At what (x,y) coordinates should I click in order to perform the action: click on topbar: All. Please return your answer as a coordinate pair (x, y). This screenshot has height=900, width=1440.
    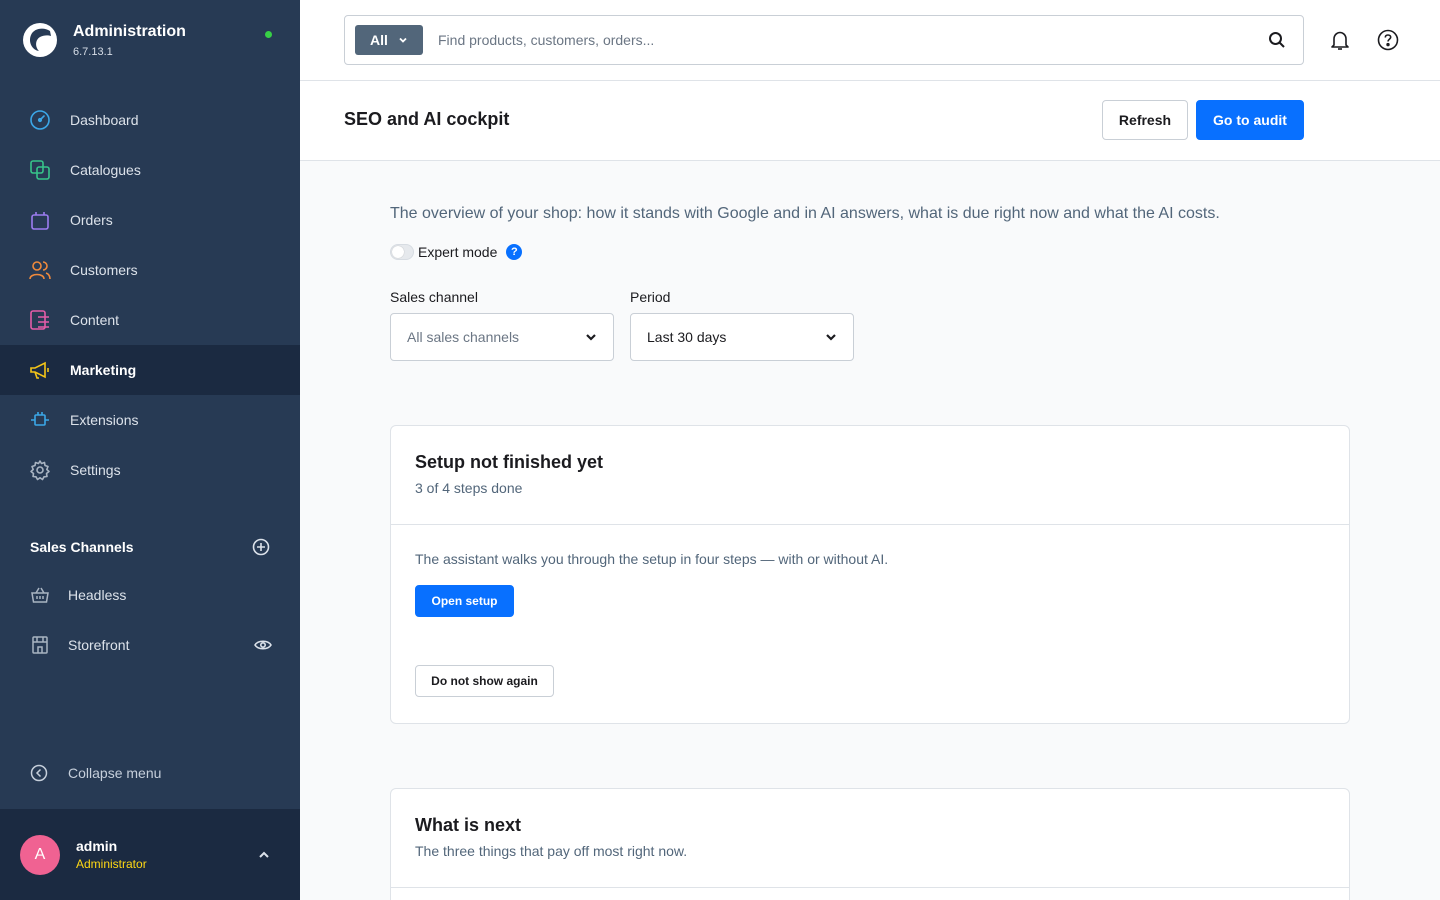
    Looking at the image, I should click on (870, 40).